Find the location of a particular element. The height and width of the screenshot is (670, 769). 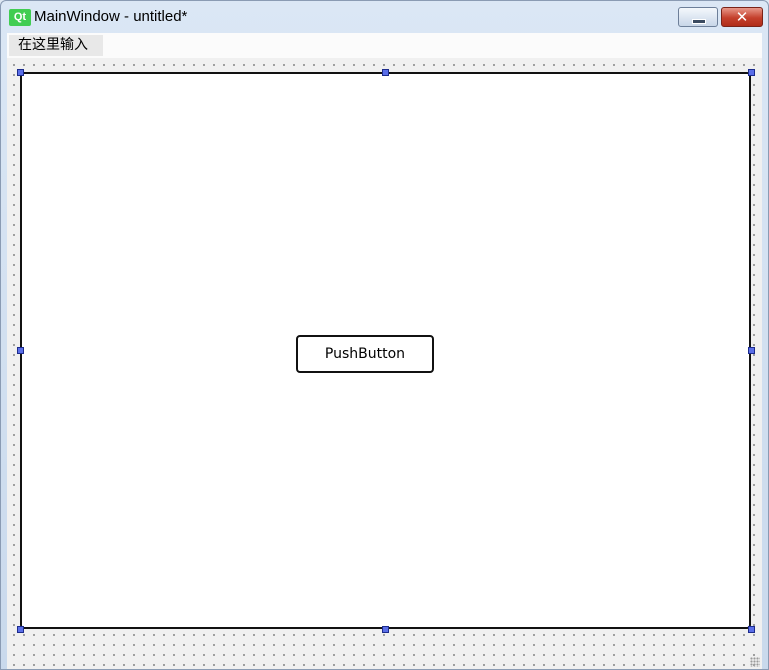

window-title: MainWindow - untitled* is located at coordinates (111, 16).